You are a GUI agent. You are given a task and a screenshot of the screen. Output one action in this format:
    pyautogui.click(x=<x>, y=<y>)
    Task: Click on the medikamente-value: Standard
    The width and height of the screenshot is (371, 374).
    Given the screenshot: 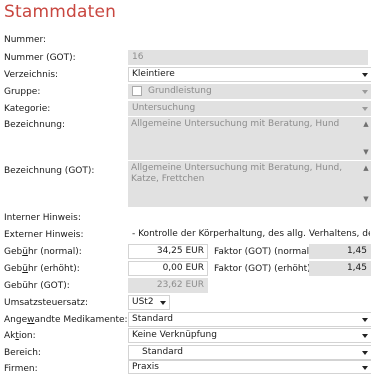 What is the action you would take?
    pyautogui.click(x=152, y=319)
    